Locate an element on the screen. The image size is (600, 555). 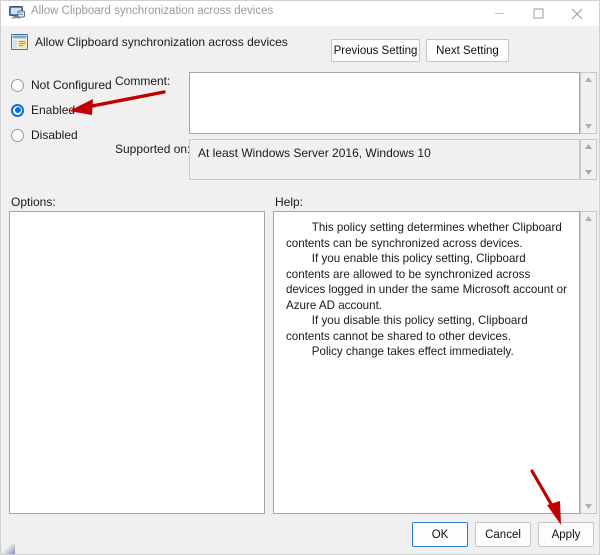
radio-label: Not Configured is located at coordinates (71, 85).